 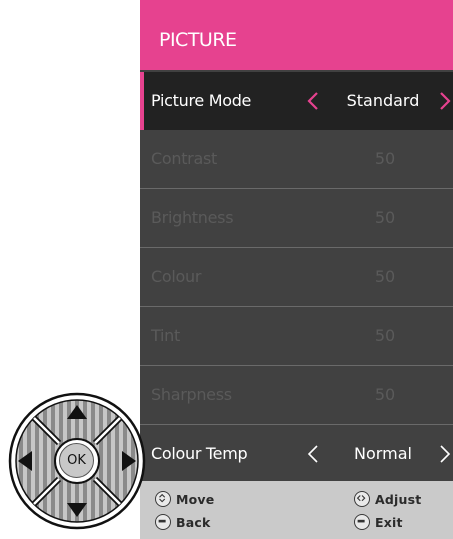 I want to click on hint-exit: Exit, so click(x=378, y=522).